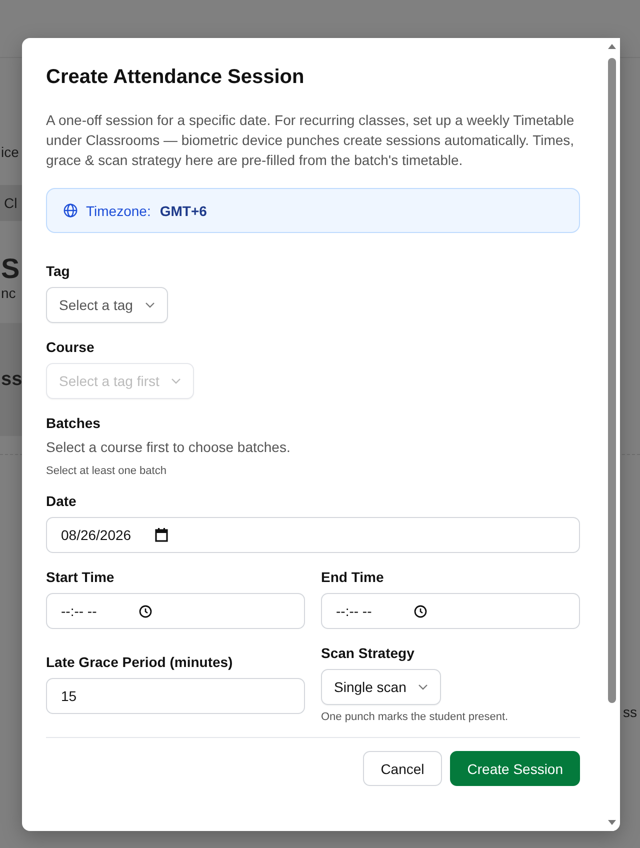  I want to click on field-label: Date, so click(61, 501).